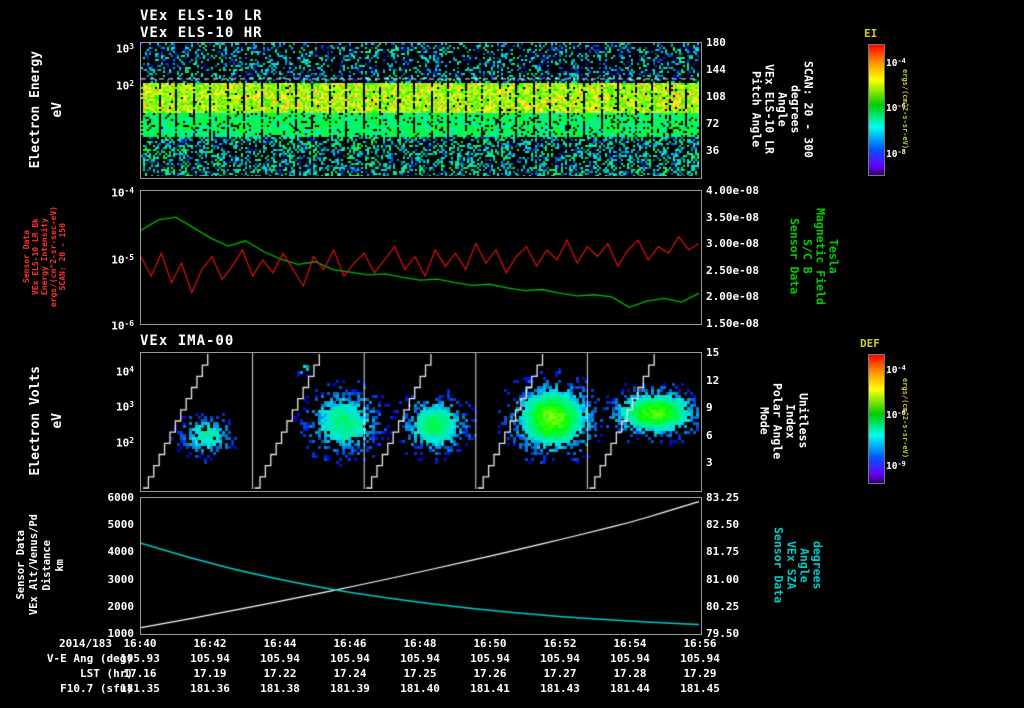  I want to click on panel-intensity-bfield, so click(421, 257).